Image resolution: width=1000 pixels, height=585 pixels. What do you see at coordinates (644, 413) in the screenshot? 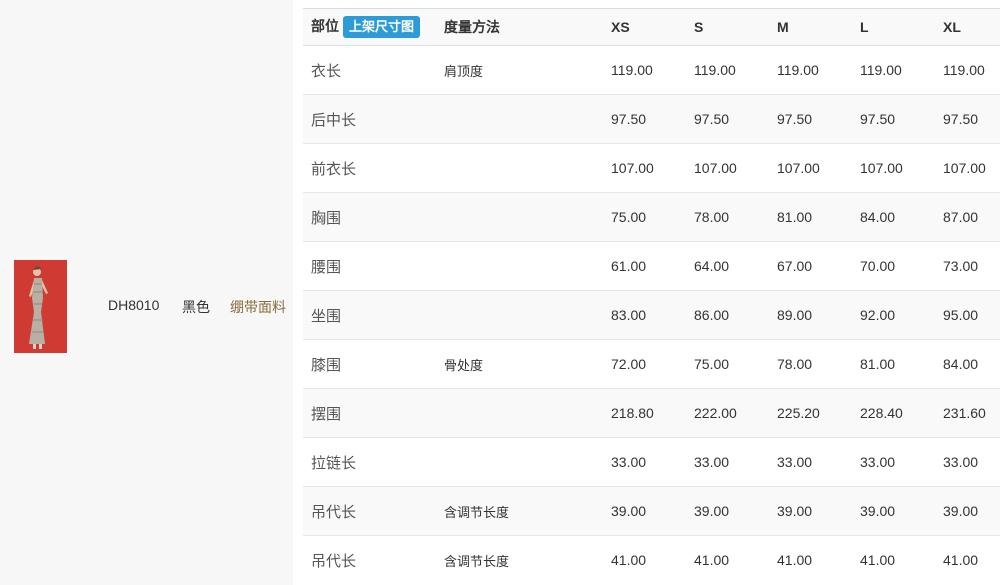
I see `size-value-cell: 218.80` at bounding box center [644, 413].